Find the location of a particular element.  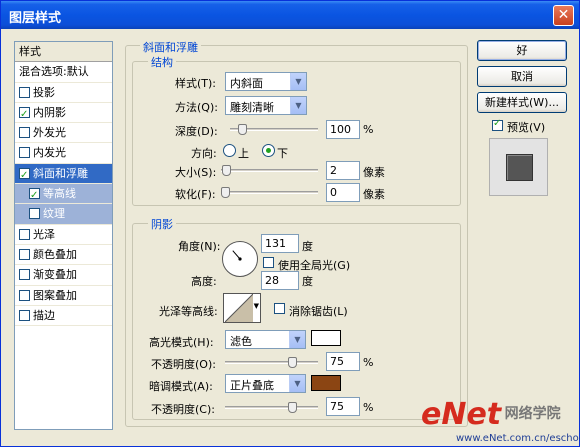

gloss-contour-picker: ▼ is located at coordinates (242, 308).